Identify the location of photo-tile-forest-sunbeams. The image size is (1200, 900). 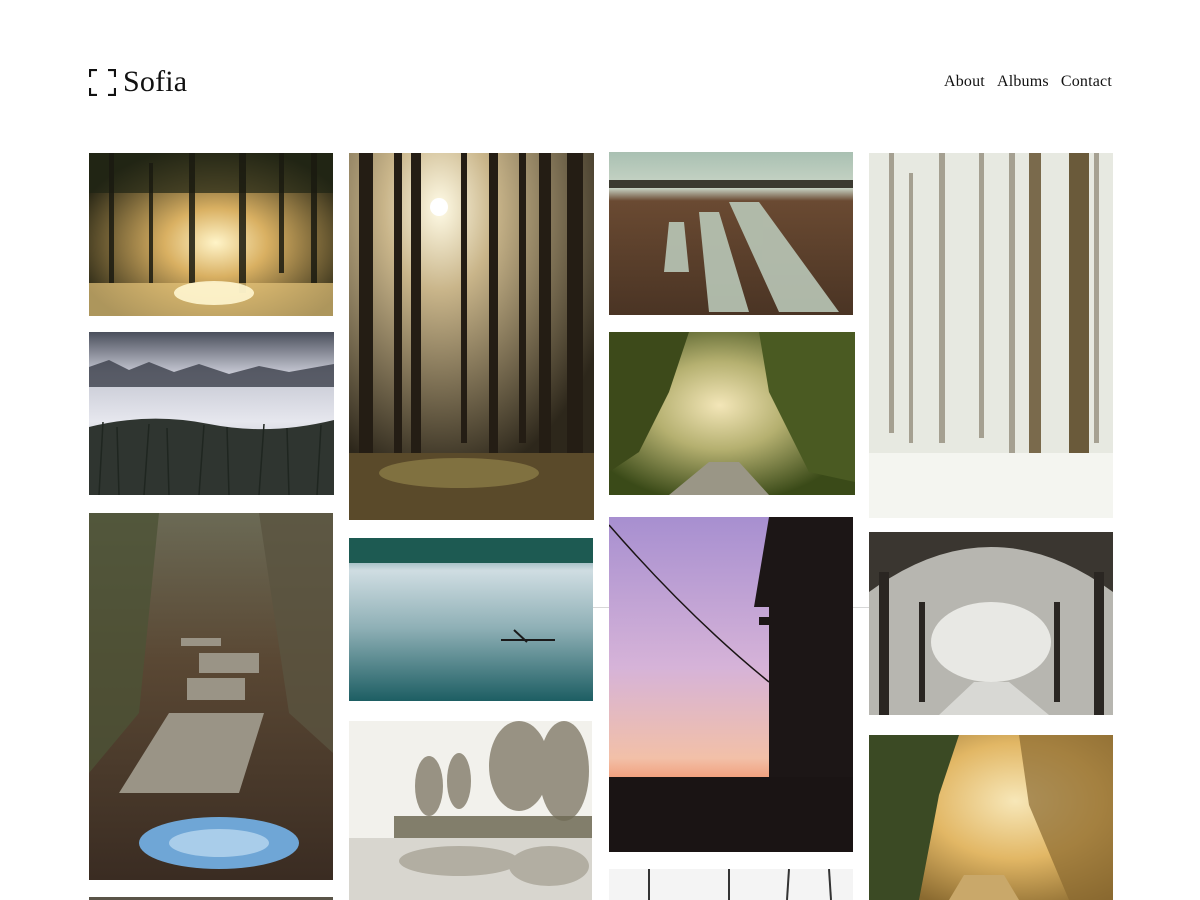
(211, 234).